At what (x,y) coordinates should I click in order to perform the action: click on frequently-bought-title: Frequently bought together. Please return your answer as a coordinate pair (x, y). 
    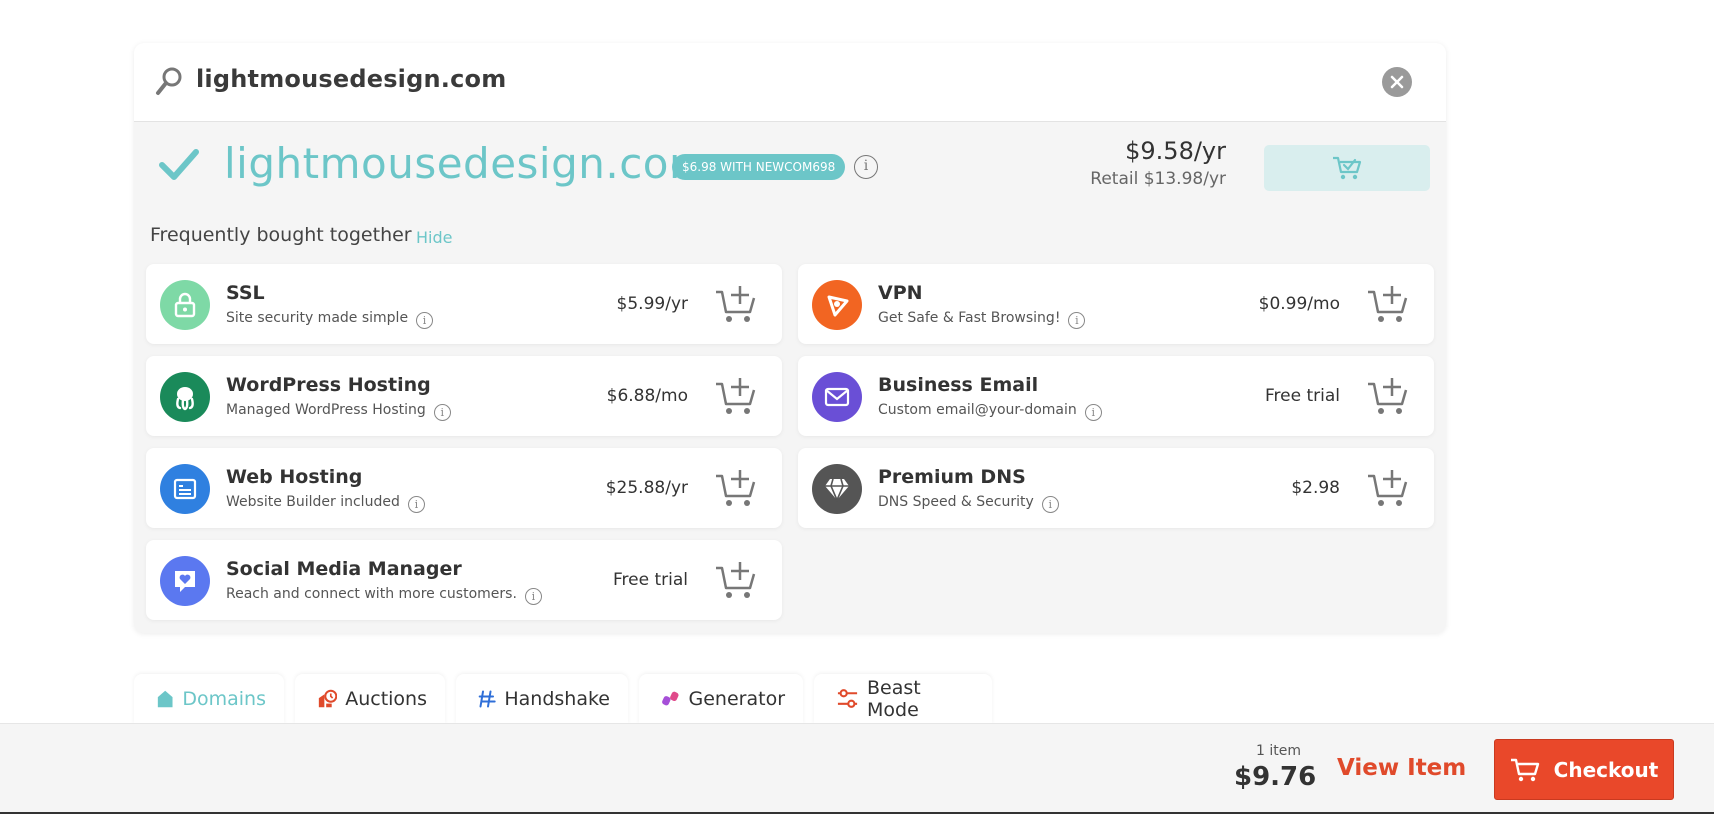
    Looking at the image, I should click on (281, 235).